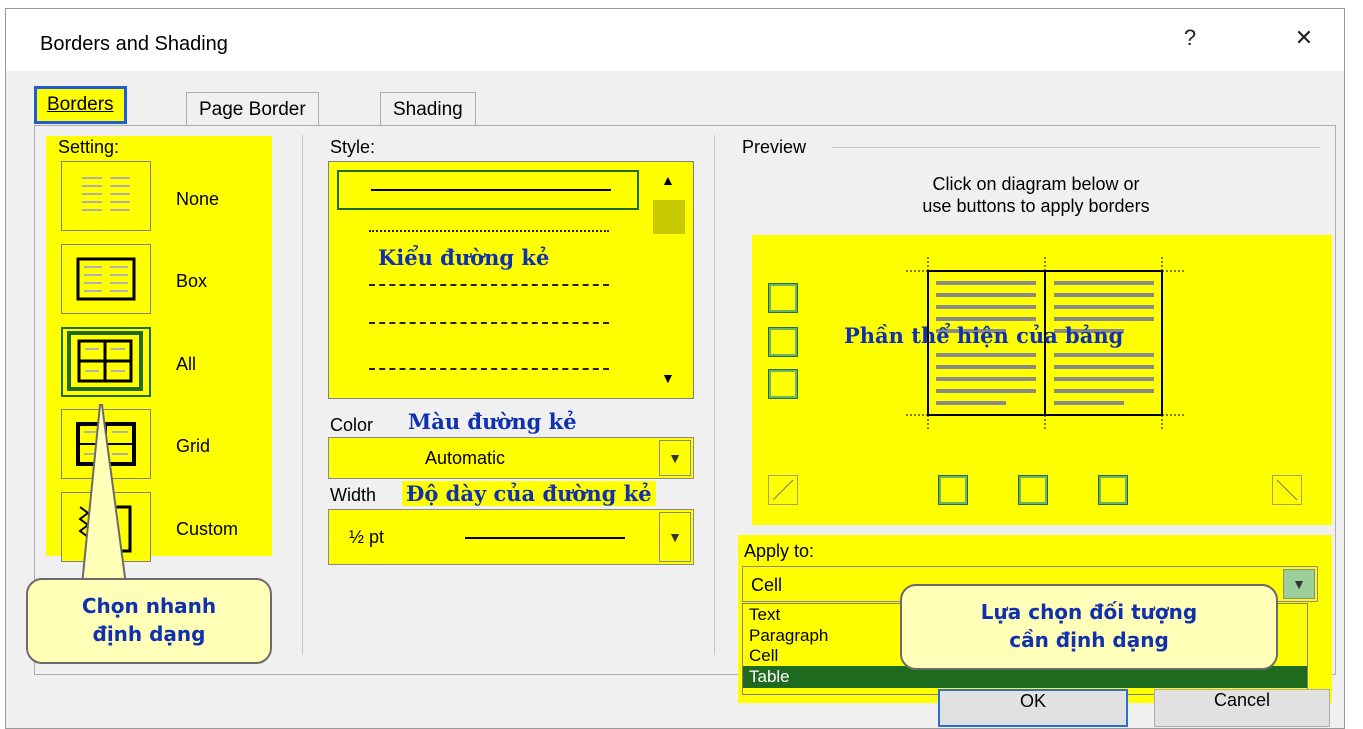  I want to click on preview-instructions-line1: Click on diagram below or, so click(1036, 184).